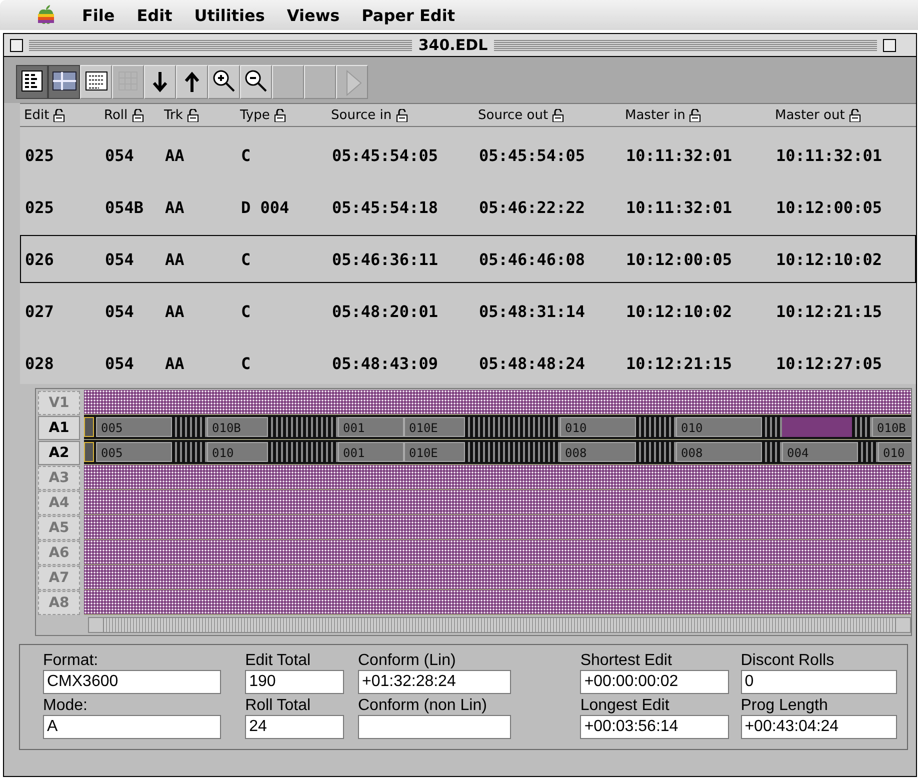 The width and height of the screenshot is (918, 784). I want to click on menu-item: Views, so click(313, 15).